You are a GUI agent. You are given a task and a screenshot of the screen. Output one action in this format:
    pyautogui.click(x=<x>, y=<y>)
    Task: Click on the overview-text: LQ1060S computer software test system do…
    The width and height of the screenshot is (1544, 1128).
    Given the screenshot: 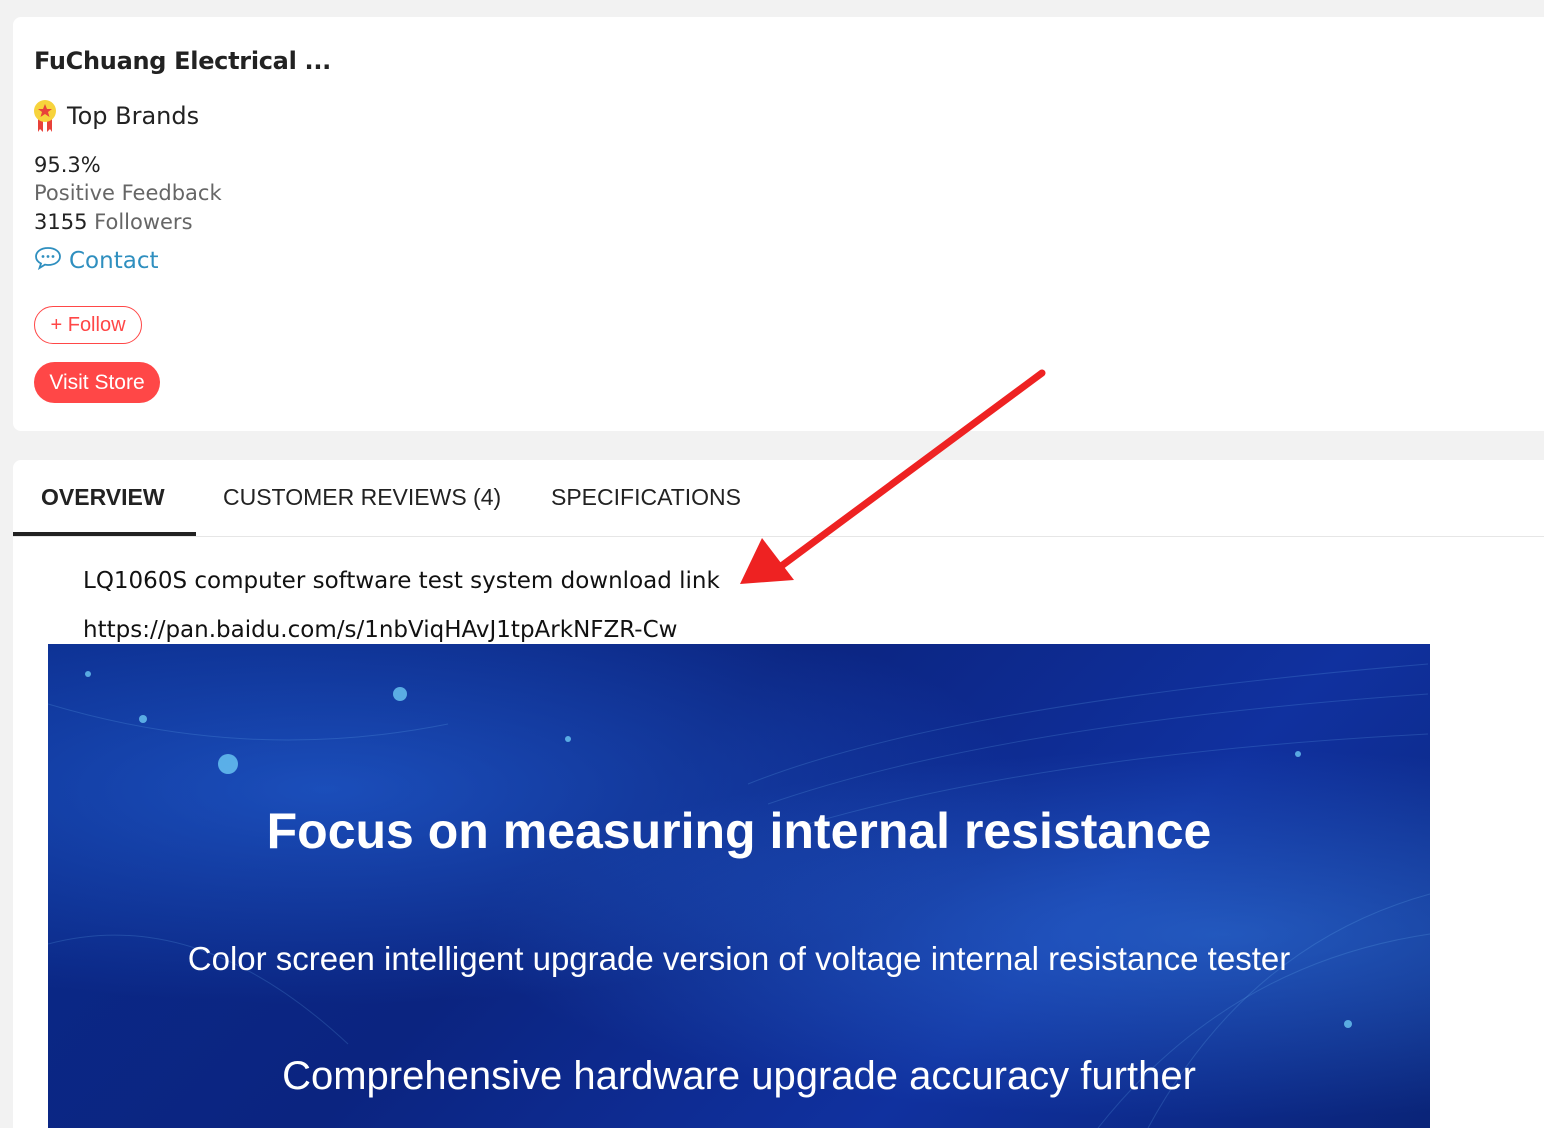 What is the action you would take?
    pyautogui.click(x=401, y=581)
    